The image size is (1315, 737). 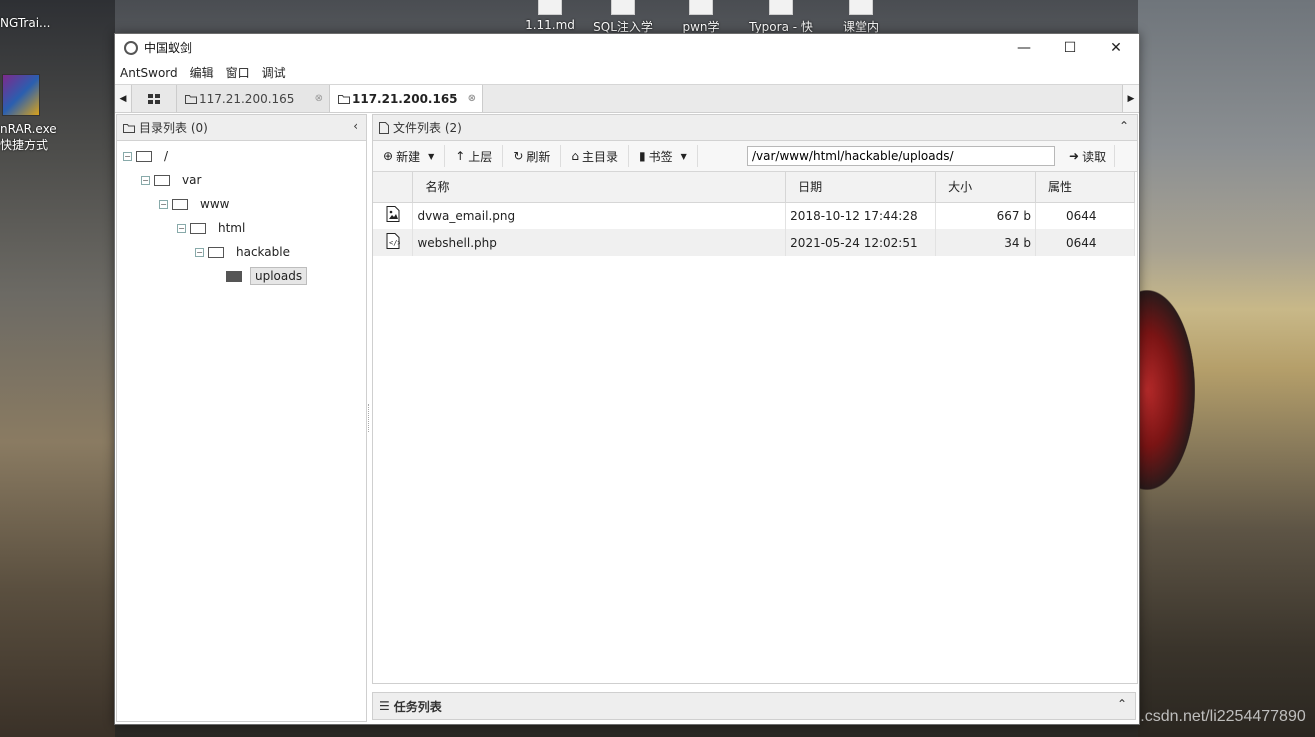 I want to click on column-header-size: 大小, so click(x=985, y=187).